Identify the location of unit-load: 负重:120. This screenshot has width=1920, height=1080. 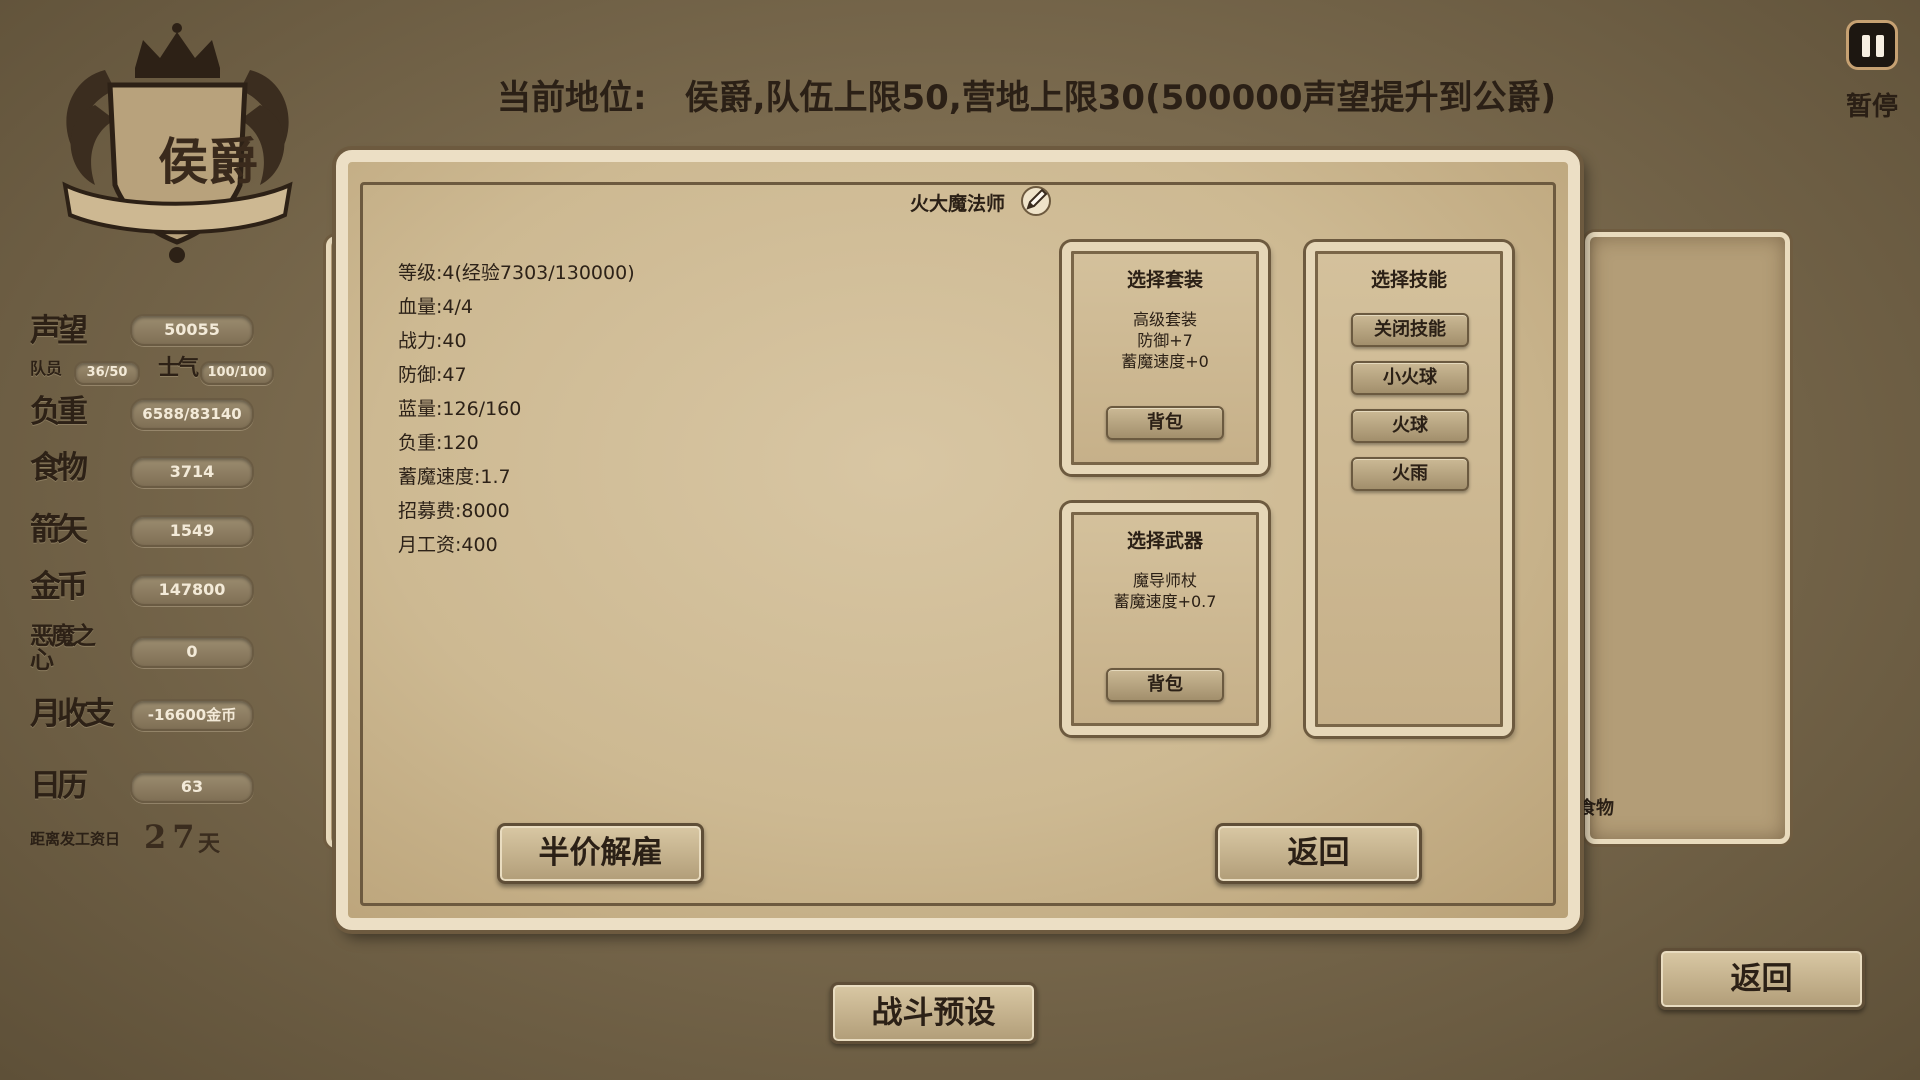
(438, 443).